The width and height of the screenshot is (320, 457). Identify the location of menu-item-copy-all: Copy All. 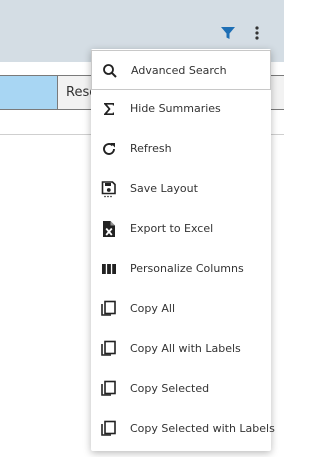
(181, 309).